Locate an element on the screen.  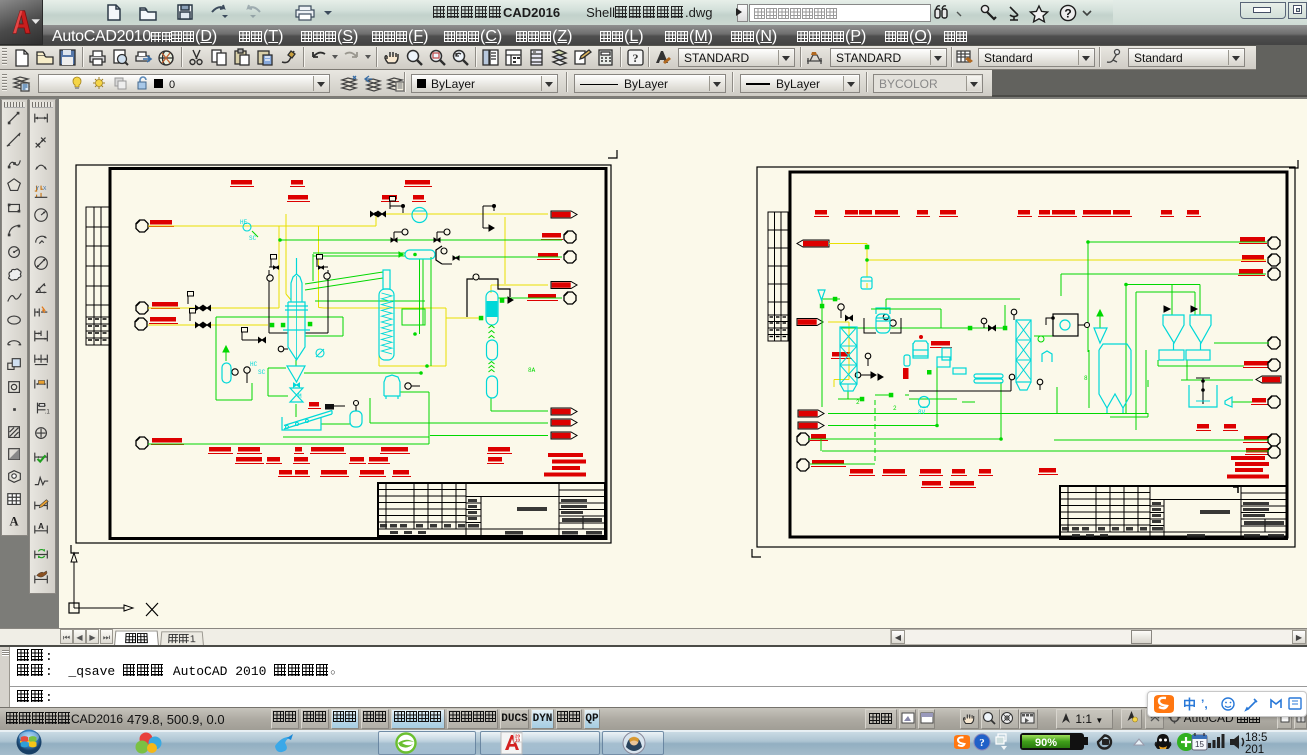
svg-text: 8 is located at coordinates (1086, 378).